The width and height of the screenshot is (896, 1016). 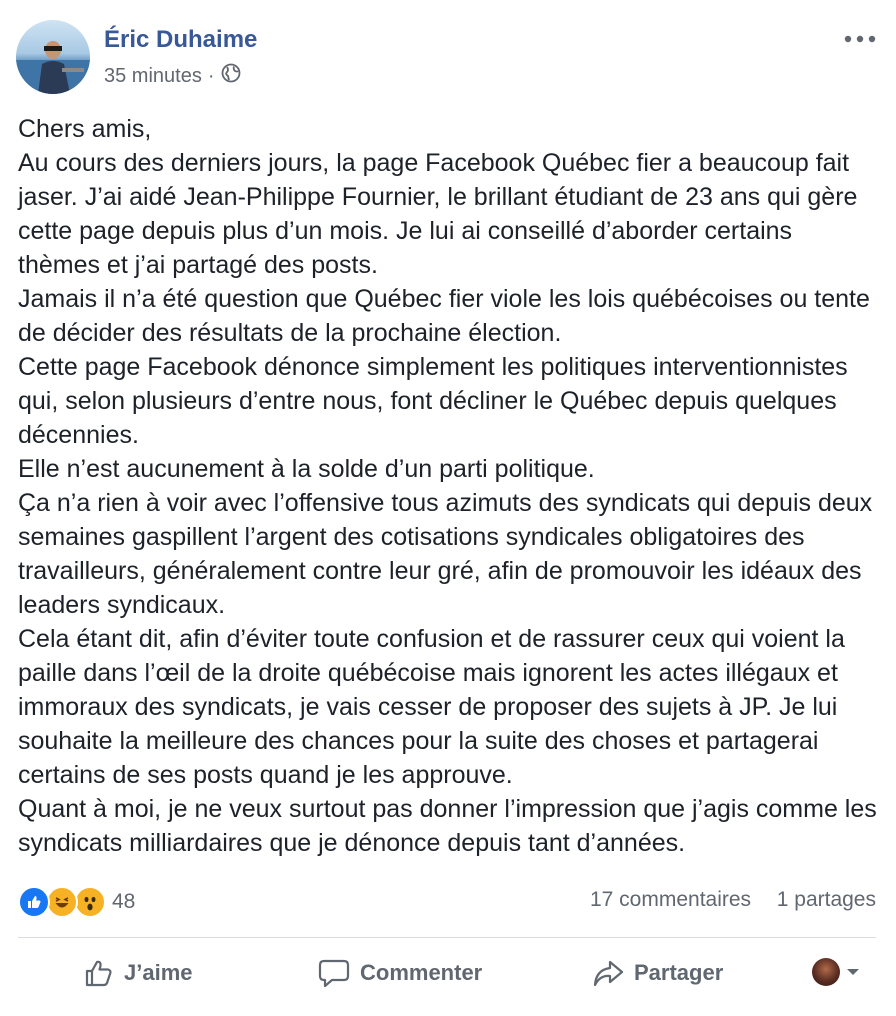 What do you see at coordinates (826, 899) in the screenshot?
I see `shares-count-link: 1 partages` at bounding box center [826, 899].